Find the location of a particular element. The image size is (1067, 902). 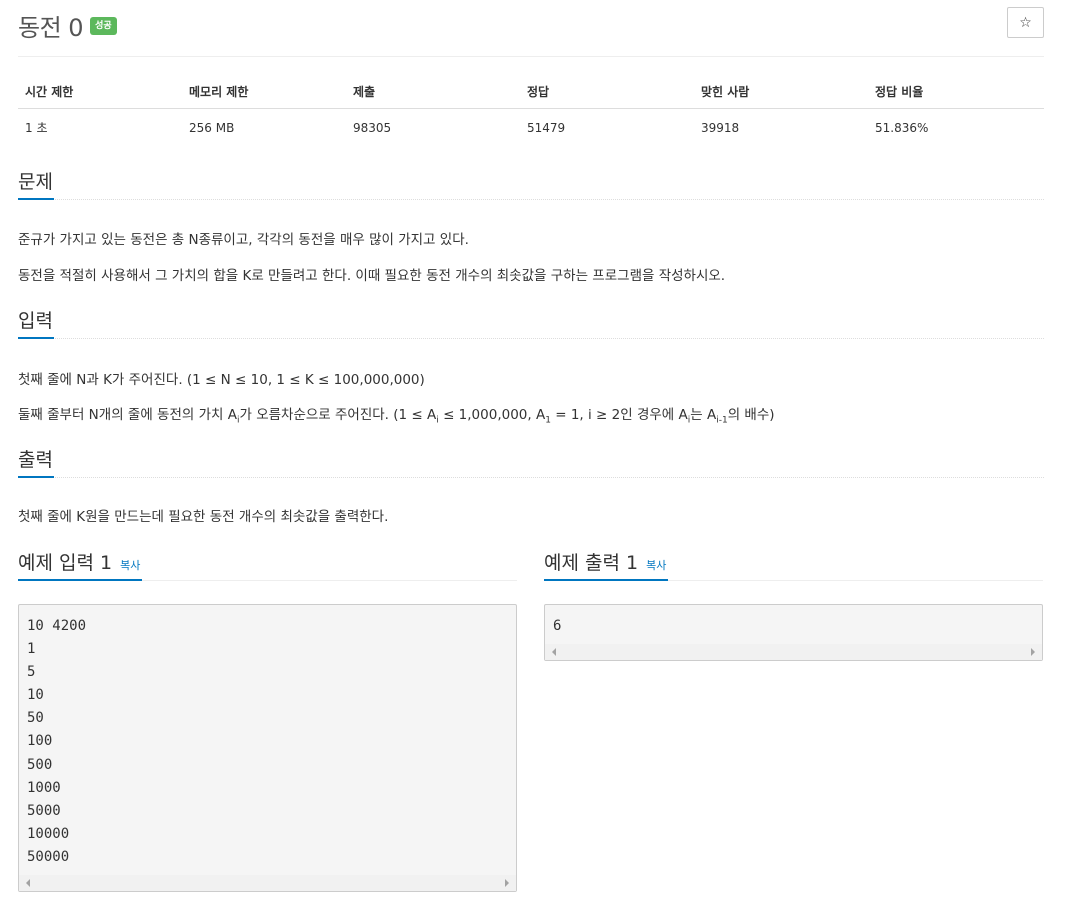

code-line: 10000 is located at coordinates (48, 833).